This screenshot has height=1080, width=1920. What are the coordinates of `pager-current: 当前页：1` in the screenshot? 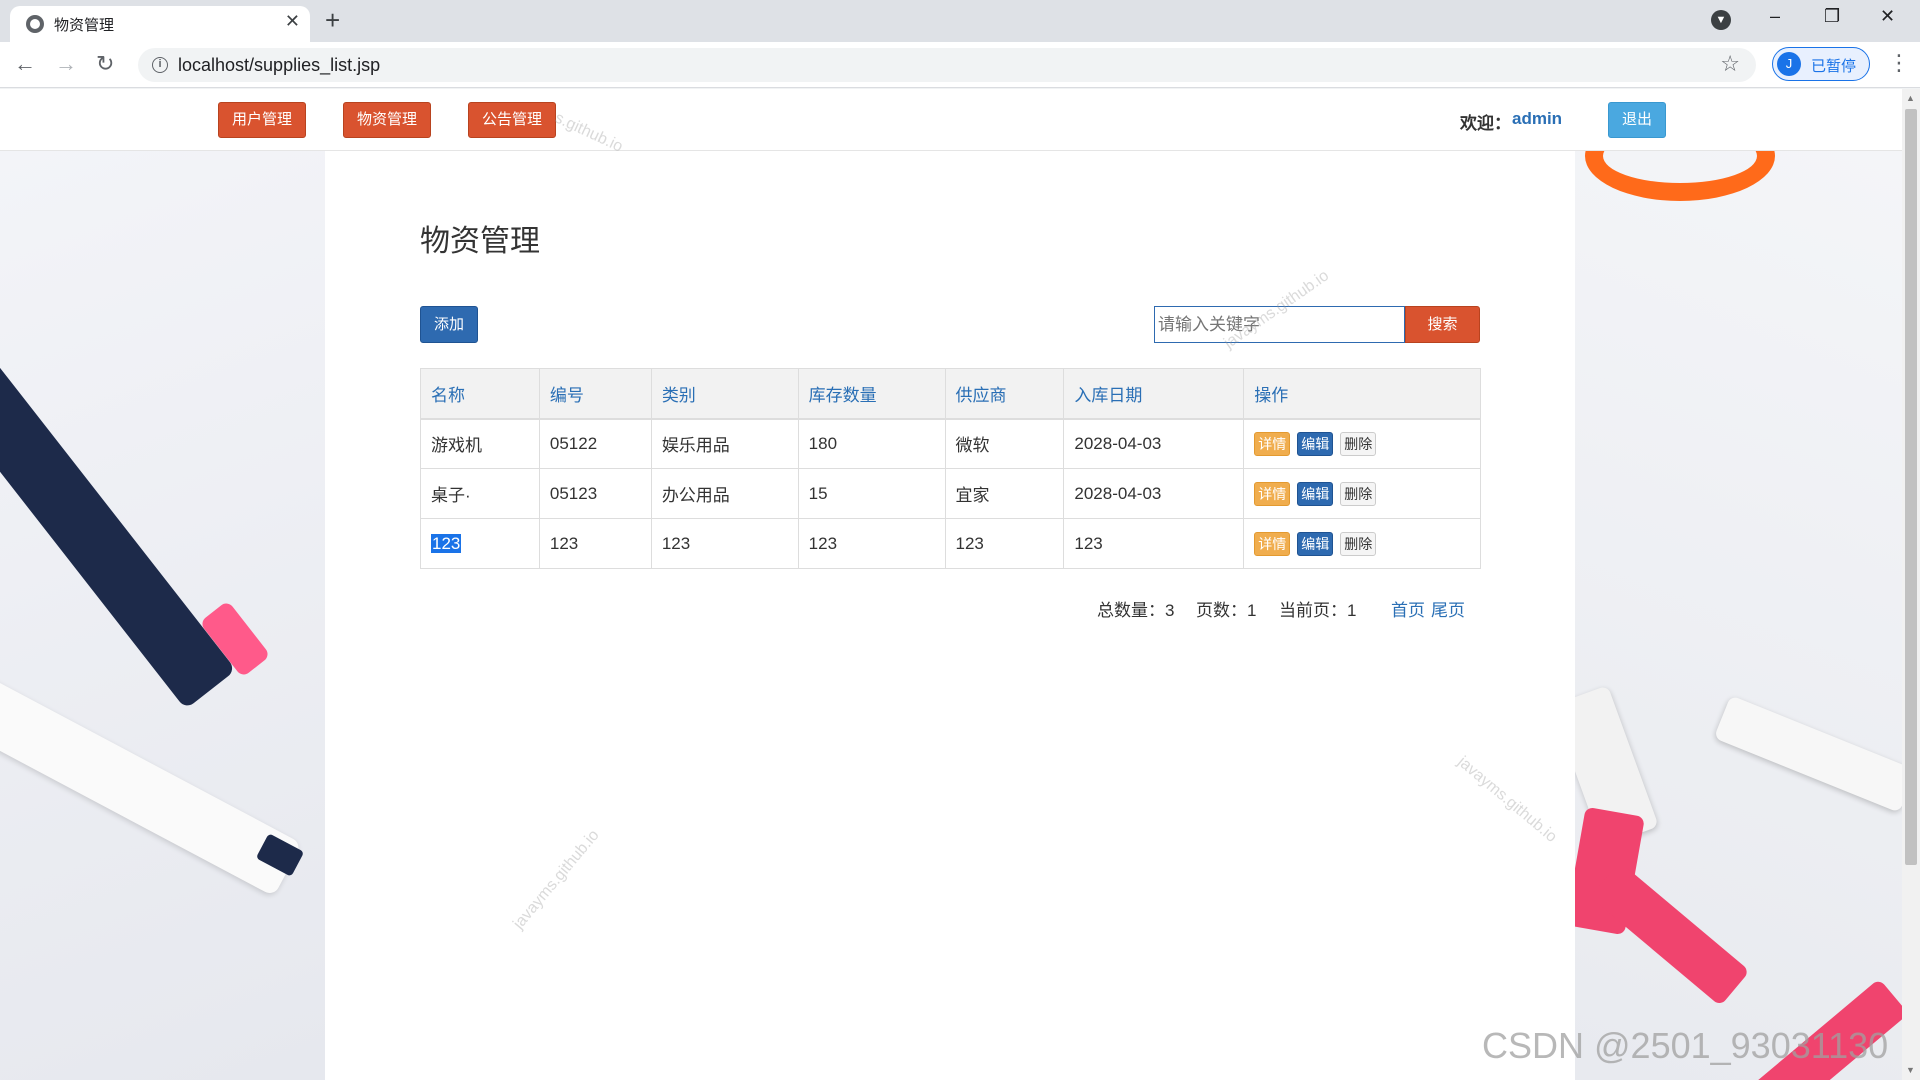 It's located at (1318, 610).